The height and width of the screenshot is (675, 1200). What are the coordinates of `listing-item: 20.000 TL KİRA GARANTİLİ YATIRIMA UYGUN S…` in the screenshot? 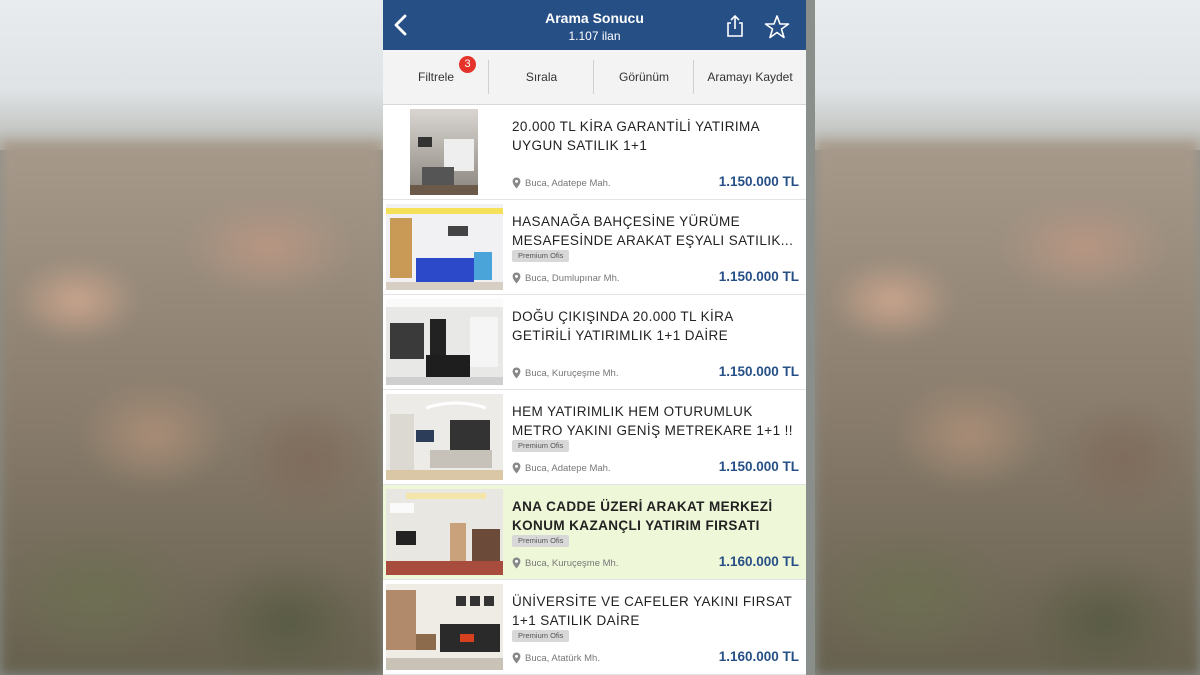 It's located at (594, 152).